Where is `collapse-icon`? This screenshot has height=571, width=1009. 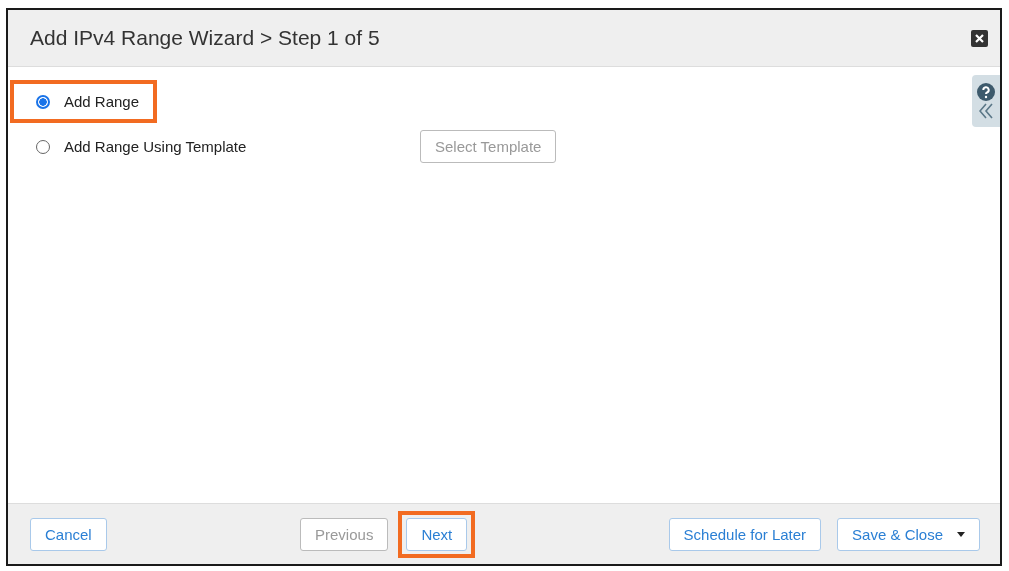 collapse-icon is located at coordinates (986, 111).